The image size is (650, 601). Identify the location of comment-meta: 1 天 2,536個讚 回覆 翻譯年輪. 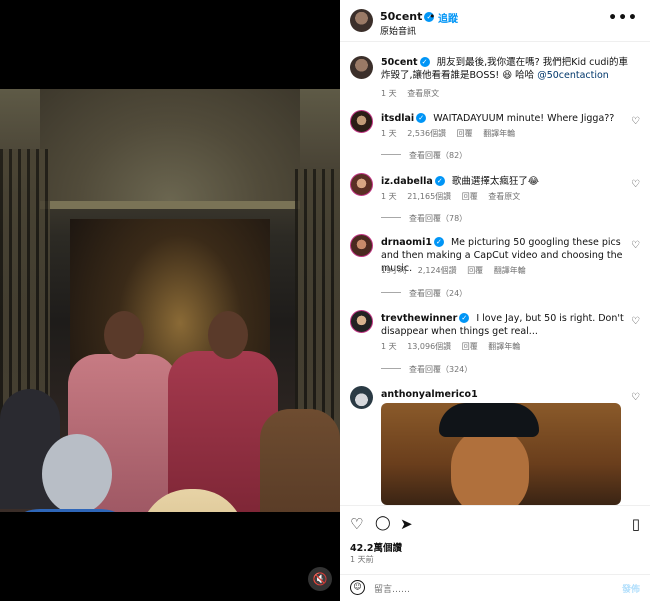
(452, 133).